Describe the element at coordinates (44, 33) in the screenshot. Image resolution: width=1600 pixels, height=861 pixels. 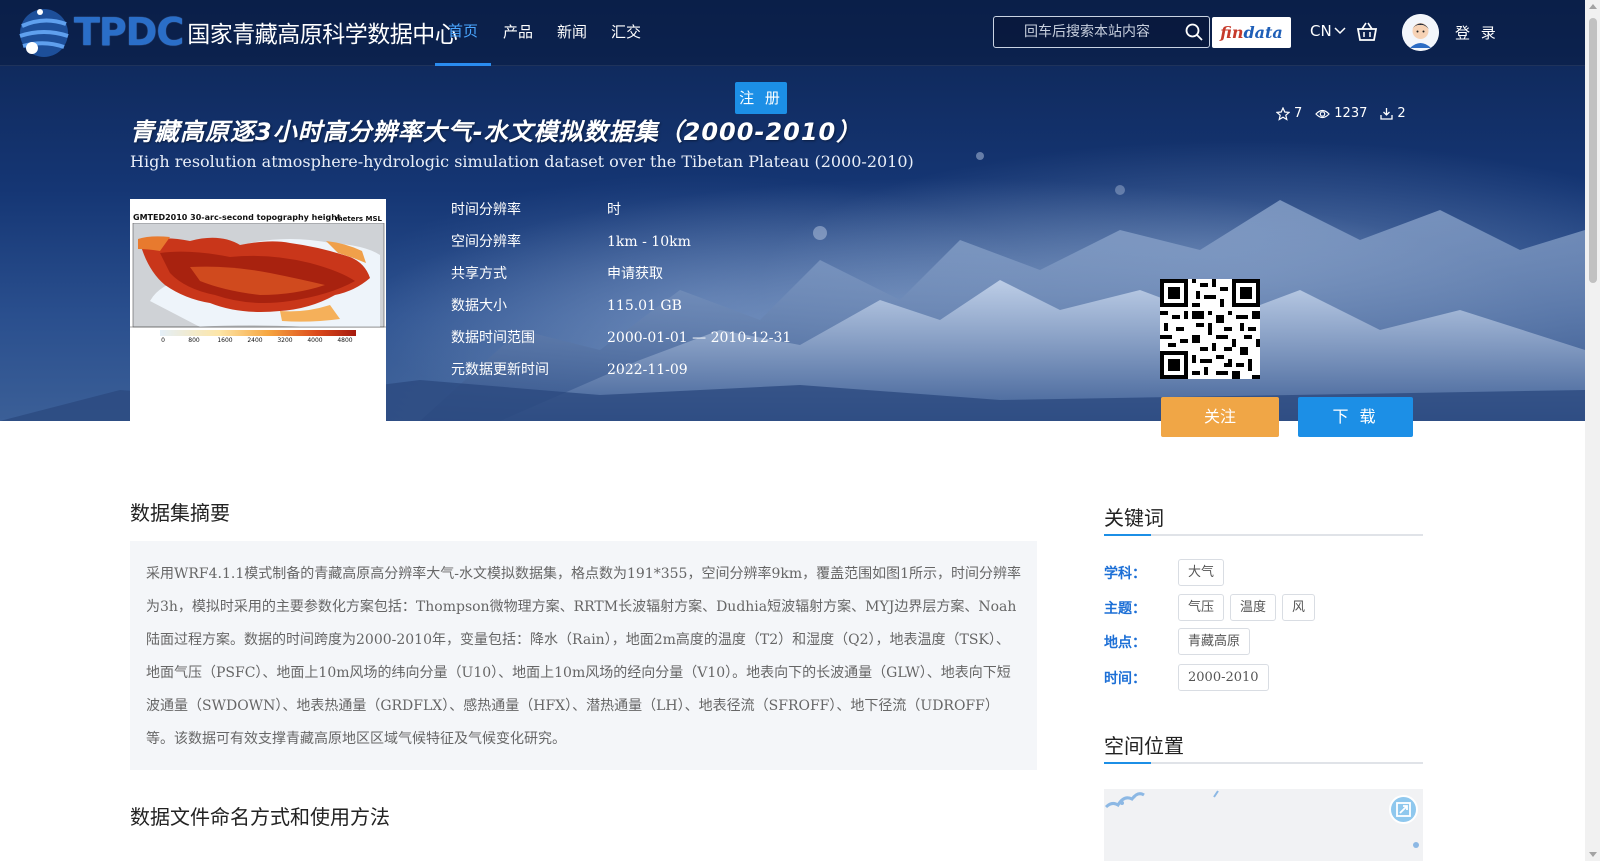
I see `globe-logo-icon` at that location.